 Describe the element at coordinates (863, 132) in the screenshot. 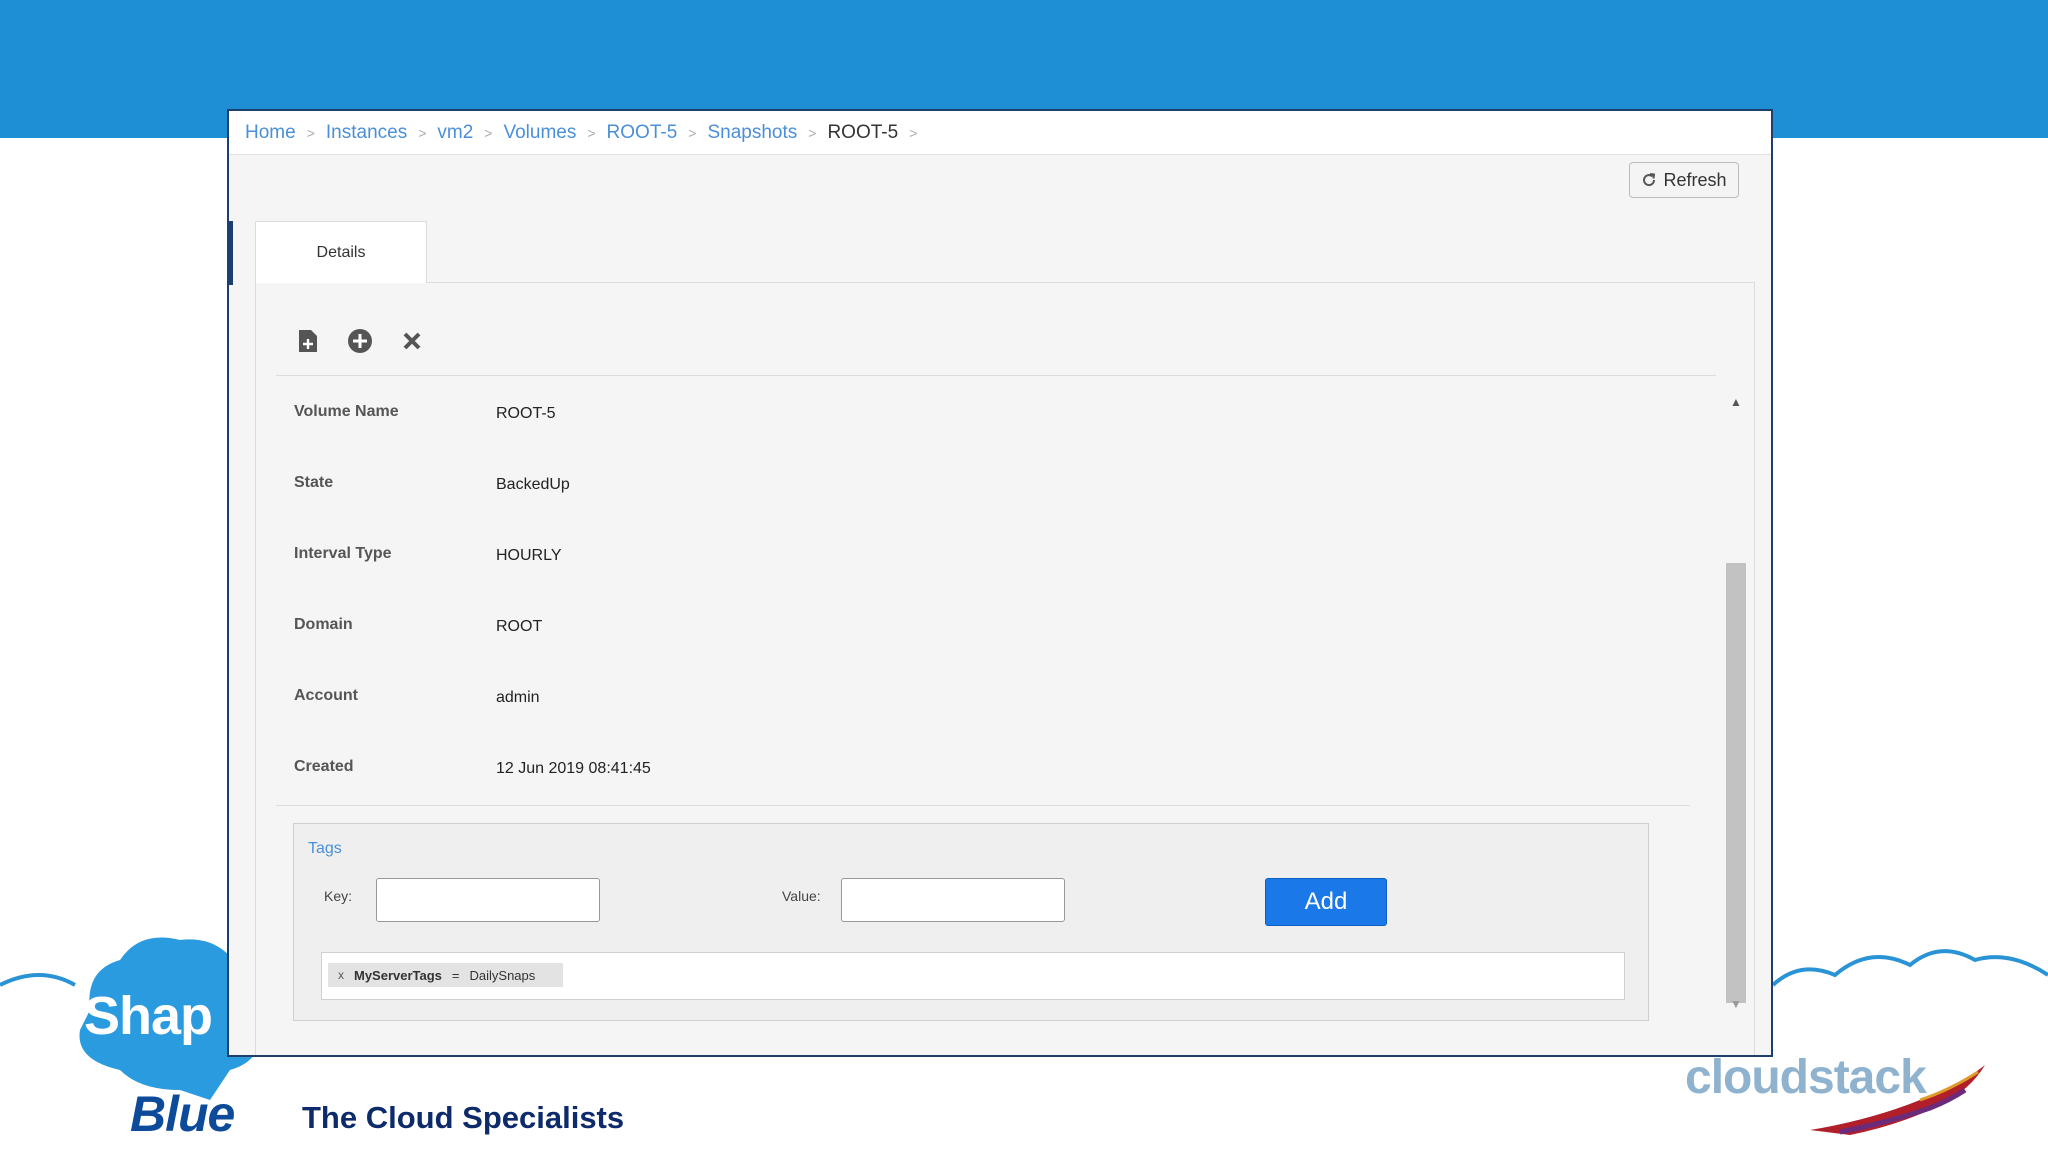

I see `breadcrumb-current: ROOT-5` at that location.